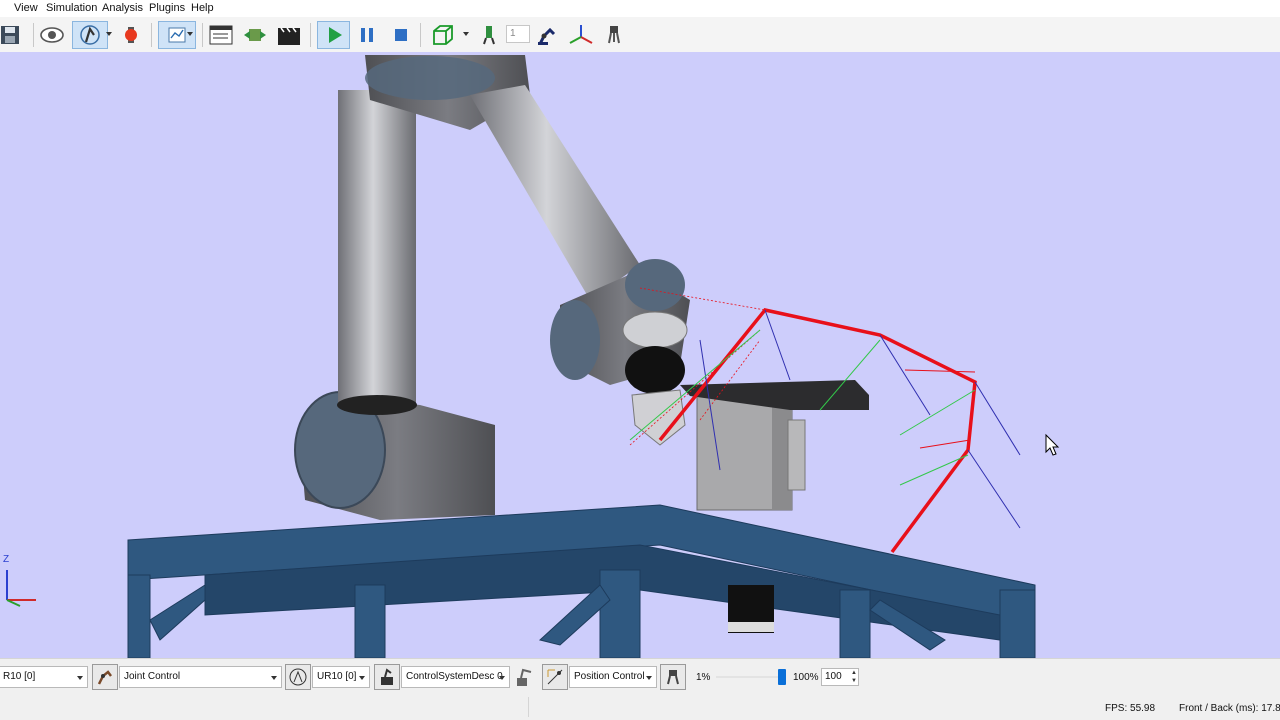 This screenshot has height=720, width=1280. What do you see at coordinates (640, 708) in the screenshot?
I see `status-bar: FPS: 55.98 Front / Back (ms): 17.8` at bounding box center [640, 708].